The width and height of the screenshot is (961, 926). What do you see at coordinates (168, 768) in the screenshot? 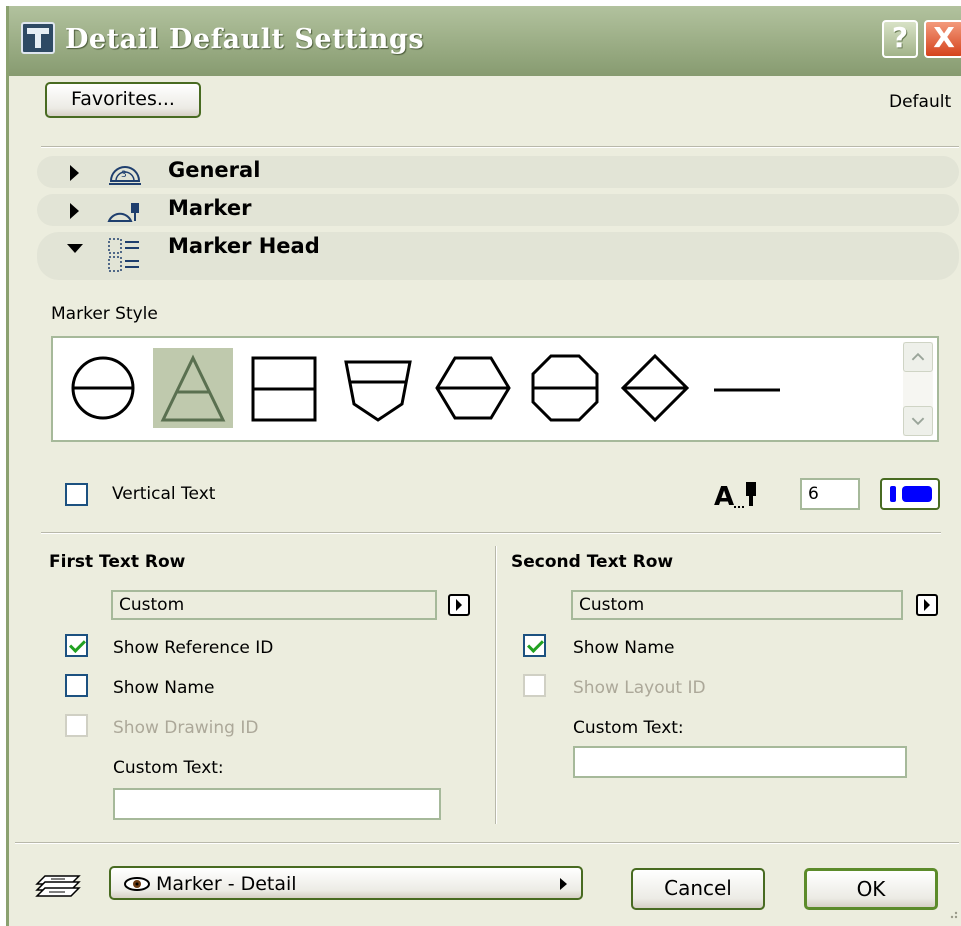
I see `custom-text-label-first: Custom Text:` at bounding box center [168, 768].